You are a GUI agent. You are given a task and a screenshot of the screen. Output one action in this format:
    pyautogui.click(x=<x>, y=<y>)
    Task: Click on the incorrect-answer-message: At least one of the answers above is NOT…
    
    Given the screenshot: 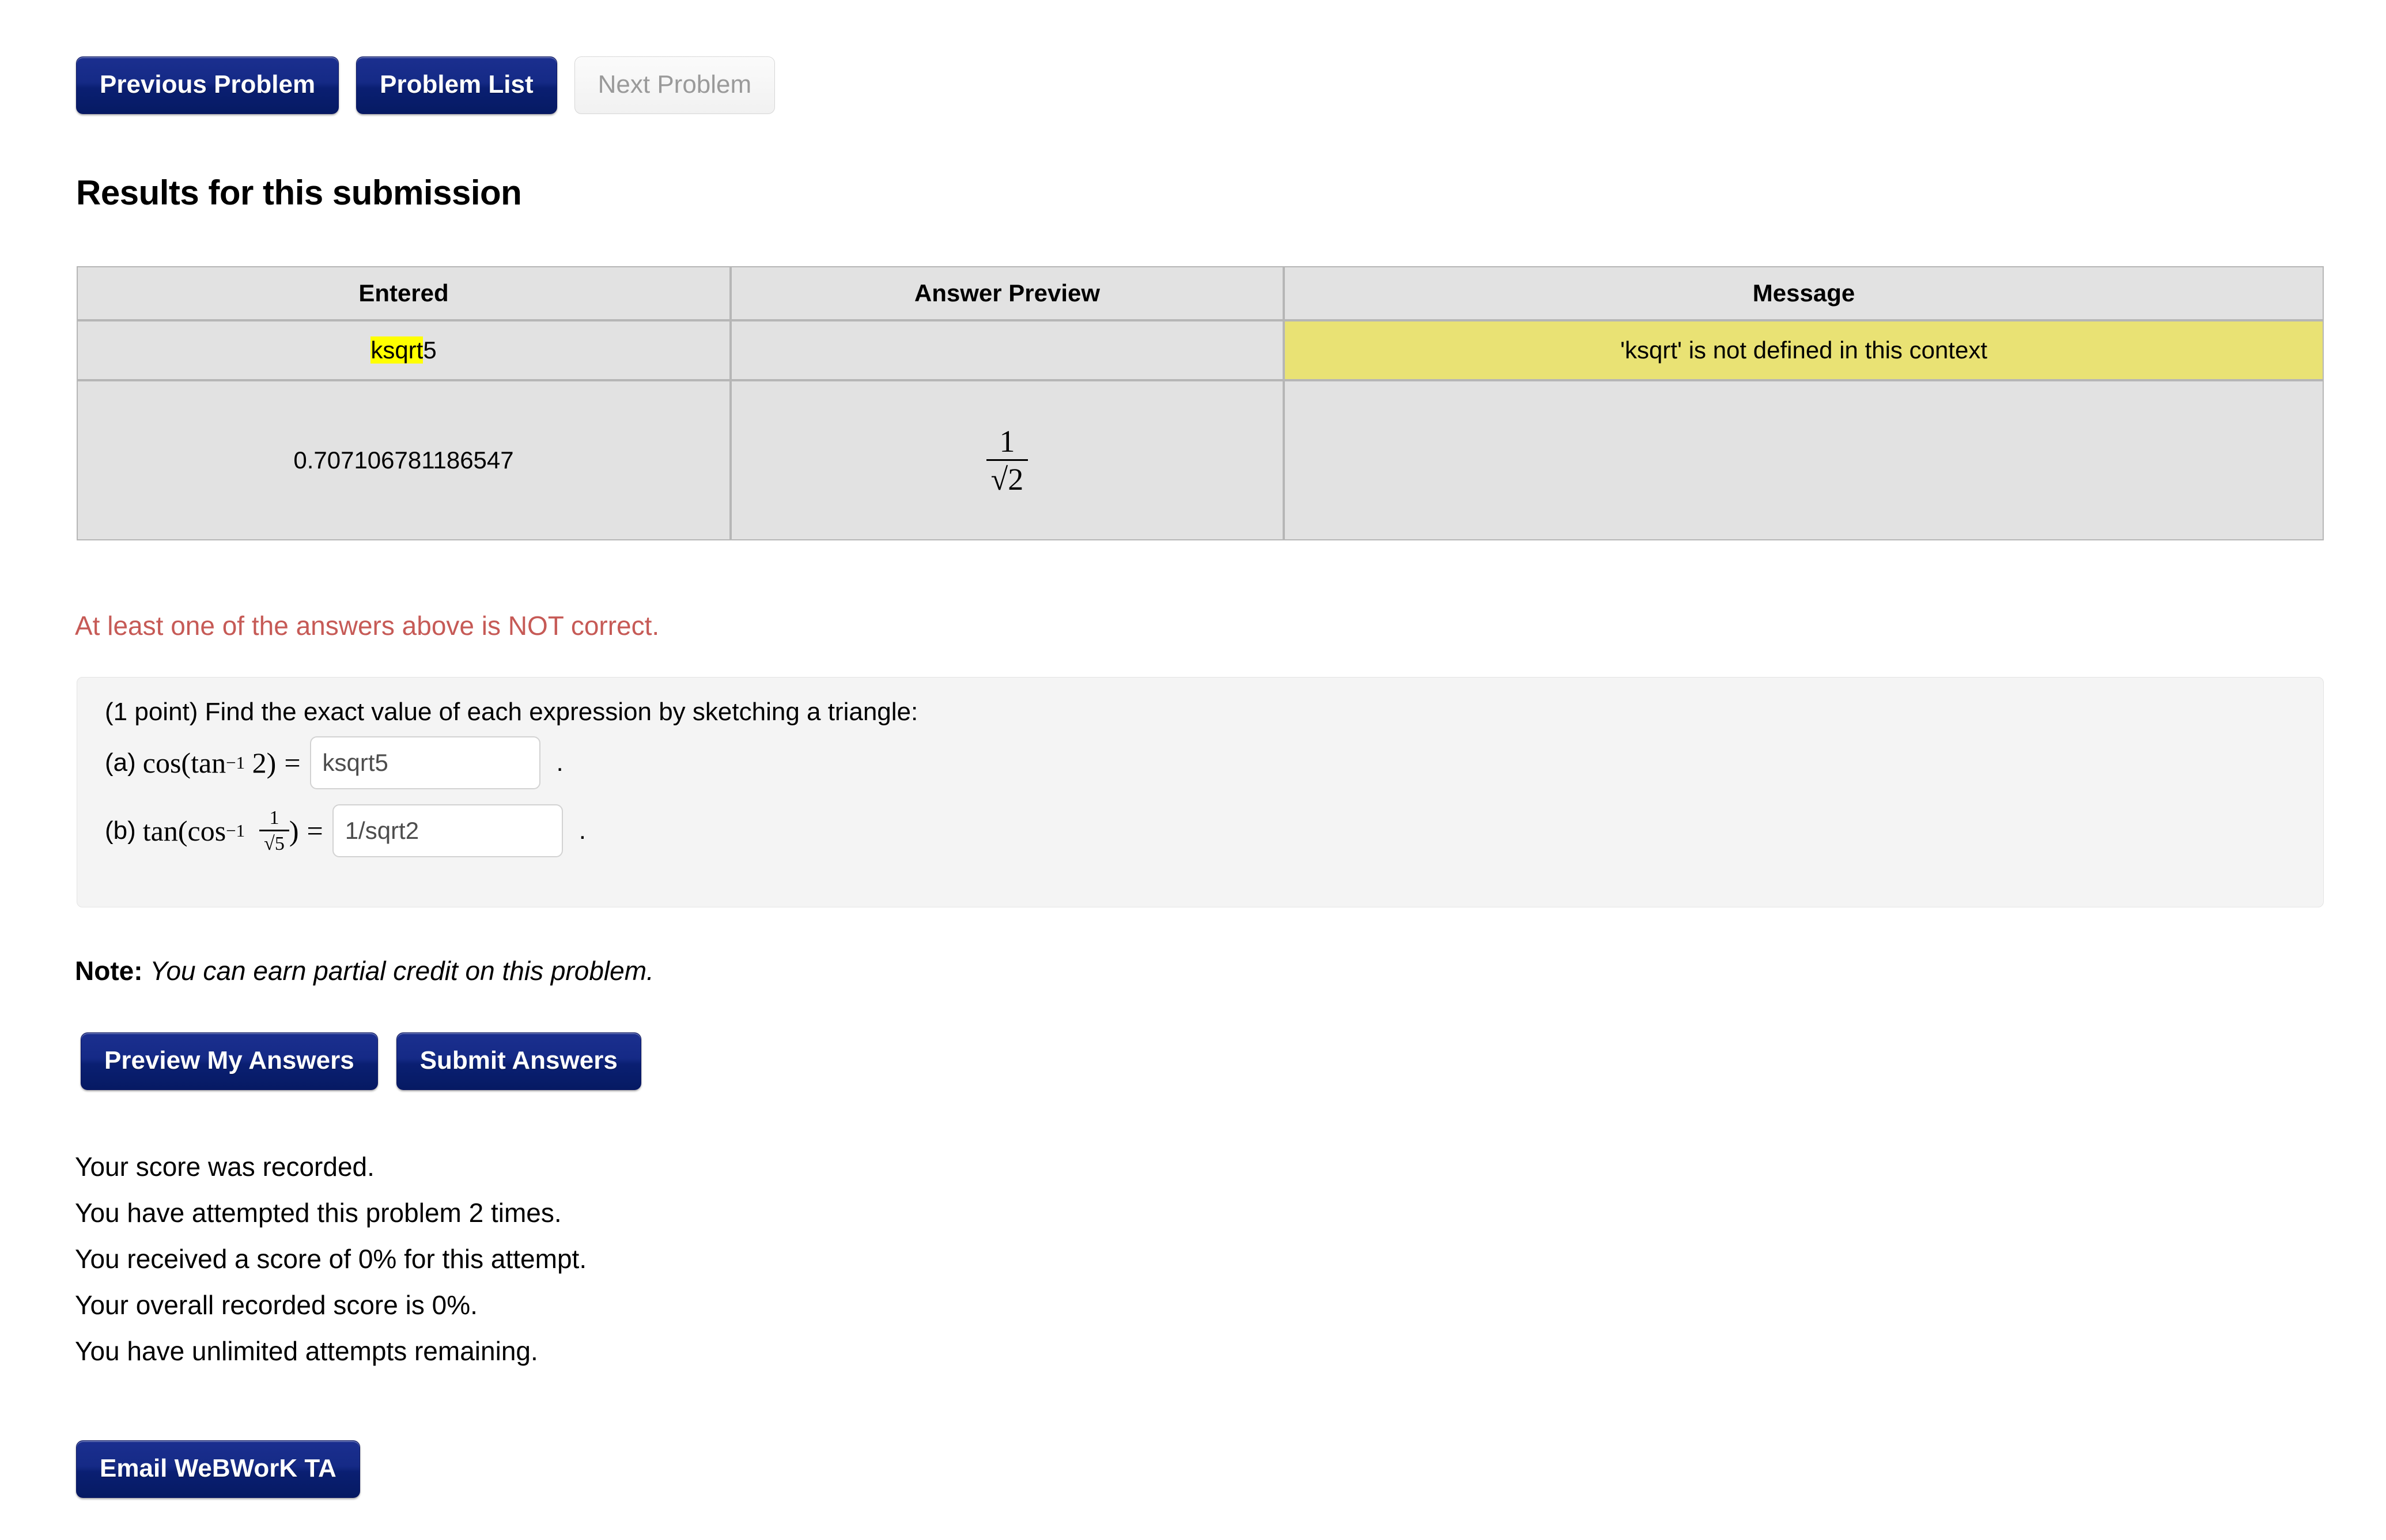 What is the action you would take?
    pyautogui.click(x=367, y=626)
    